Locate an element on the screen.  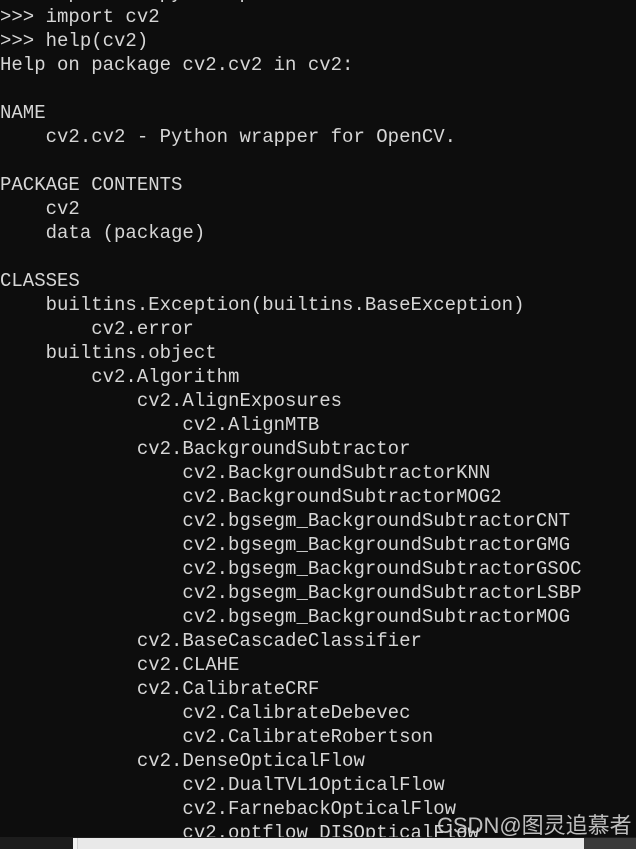
horizontal-scrollbar is located at coordinates (318, 843).